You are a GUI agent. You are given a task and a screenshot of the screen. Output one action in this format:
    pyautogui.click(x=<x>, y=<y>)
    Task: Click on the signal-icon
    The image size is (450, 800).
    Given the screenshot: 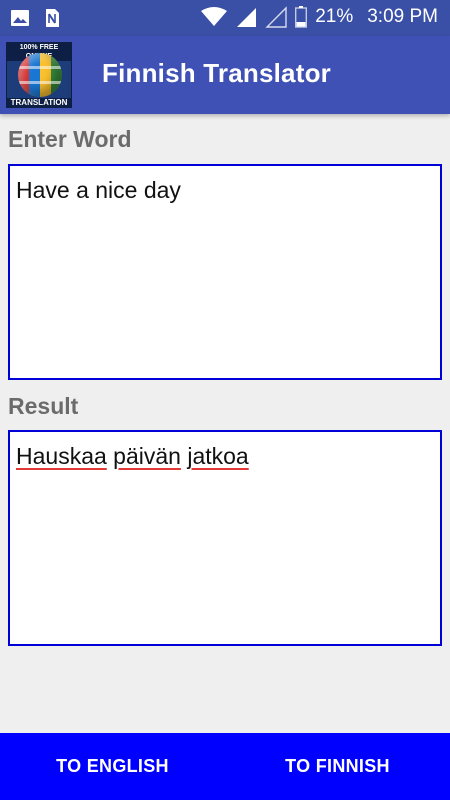 What is the action you would take?
    pyautogui.click(x=246, y=17)
    